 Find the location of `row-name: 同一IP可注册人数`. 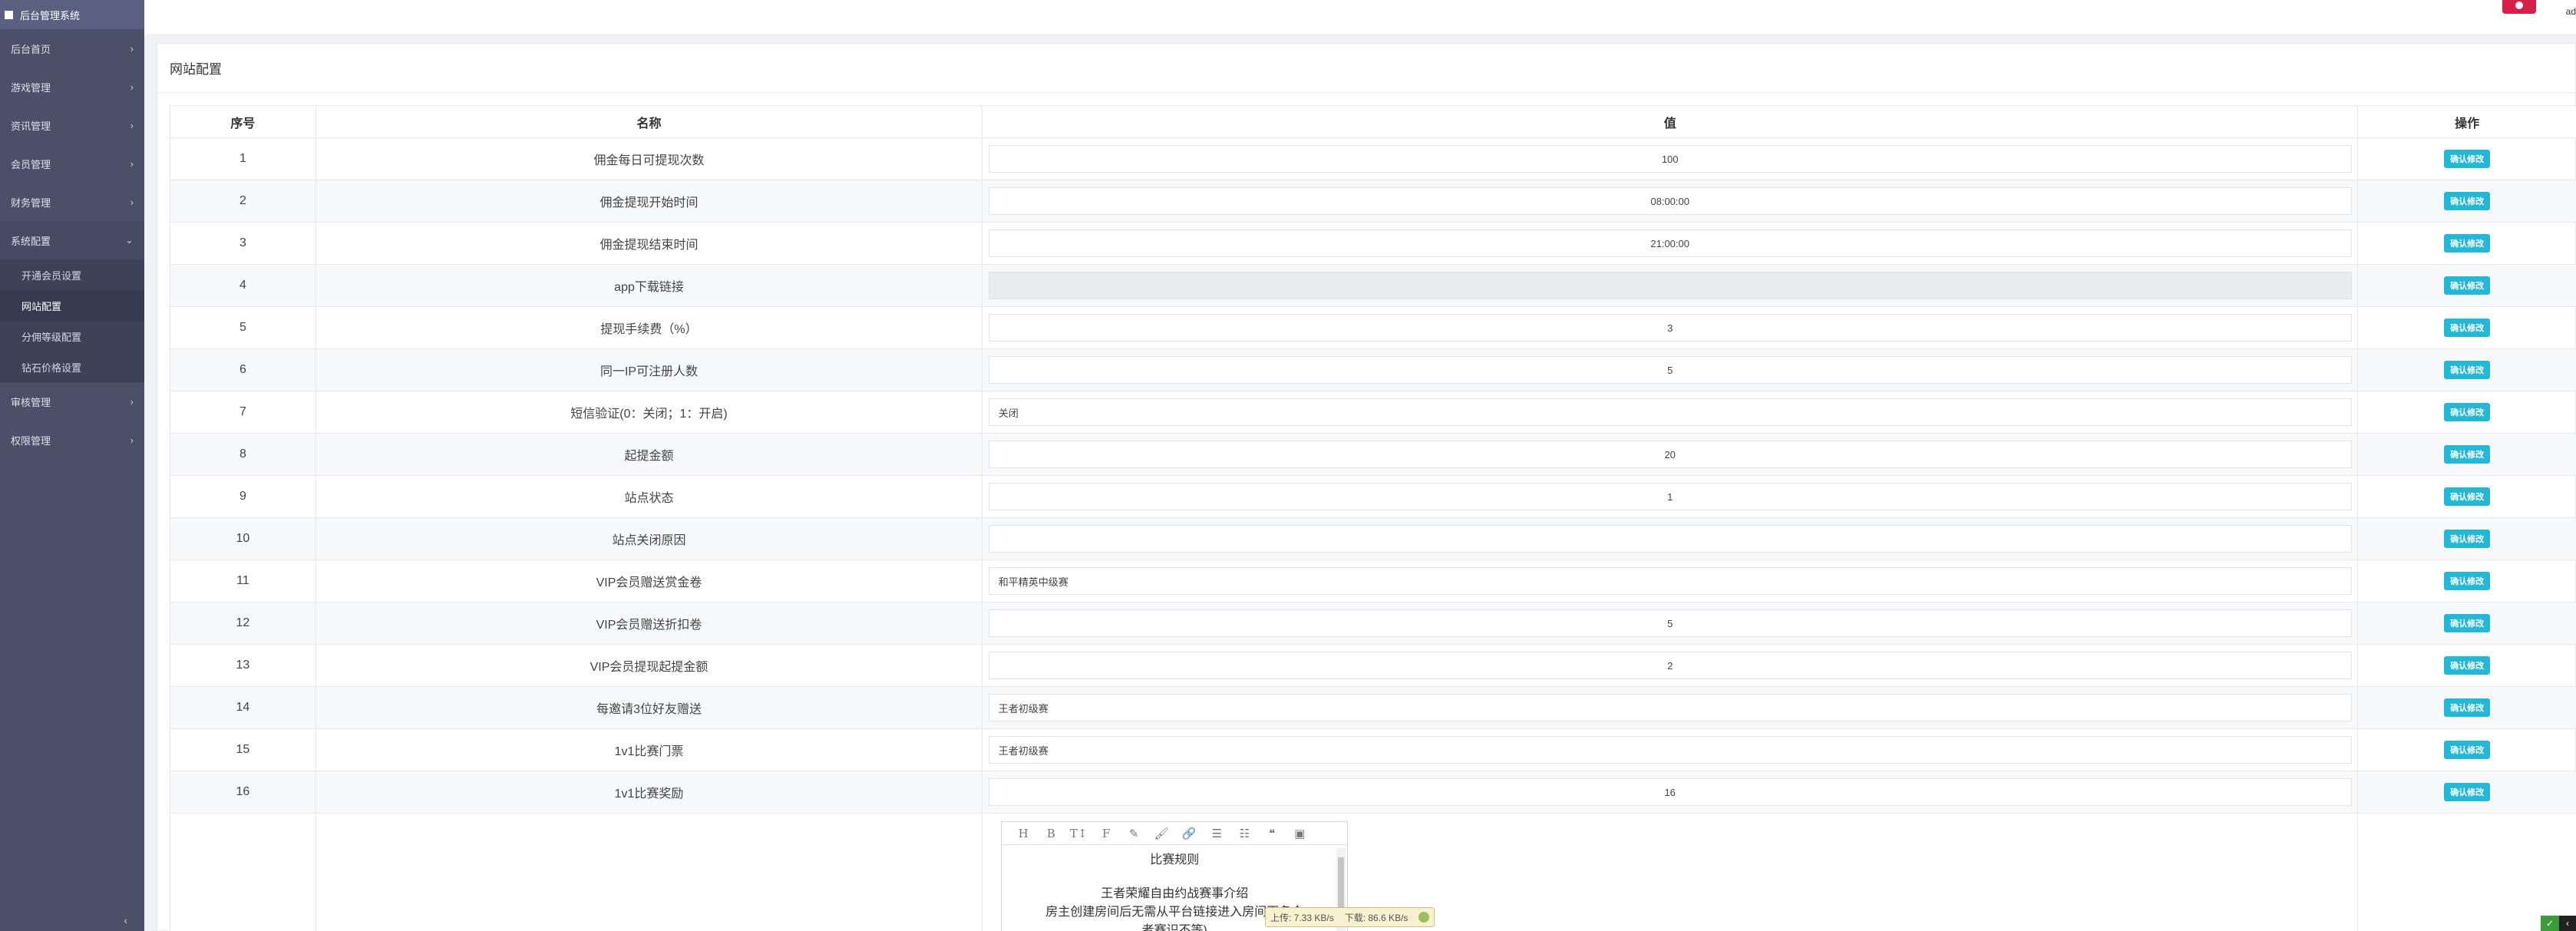

row-name: 同一IP可注册人数 is located at coordinates (649, 369).